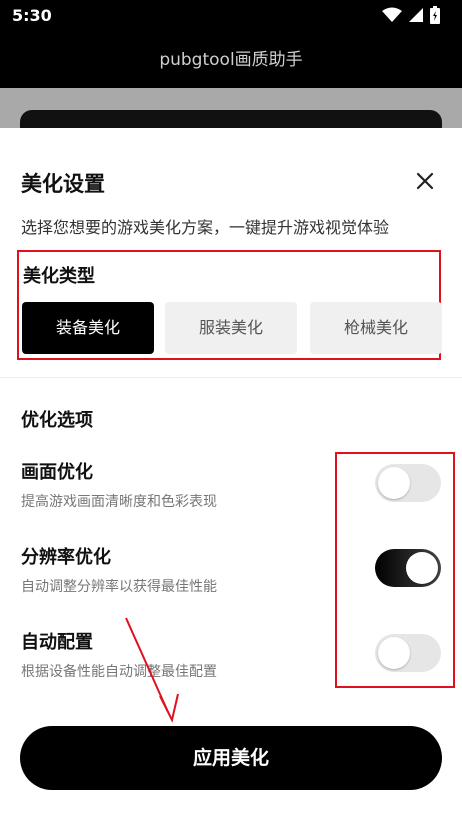 The width and height of the screenshot is (462, 821). What do you see at coordinates (57, 642) in the screenshot?
I see `option-title-auto-config: 自动配置` at bounding box center [57, 642].